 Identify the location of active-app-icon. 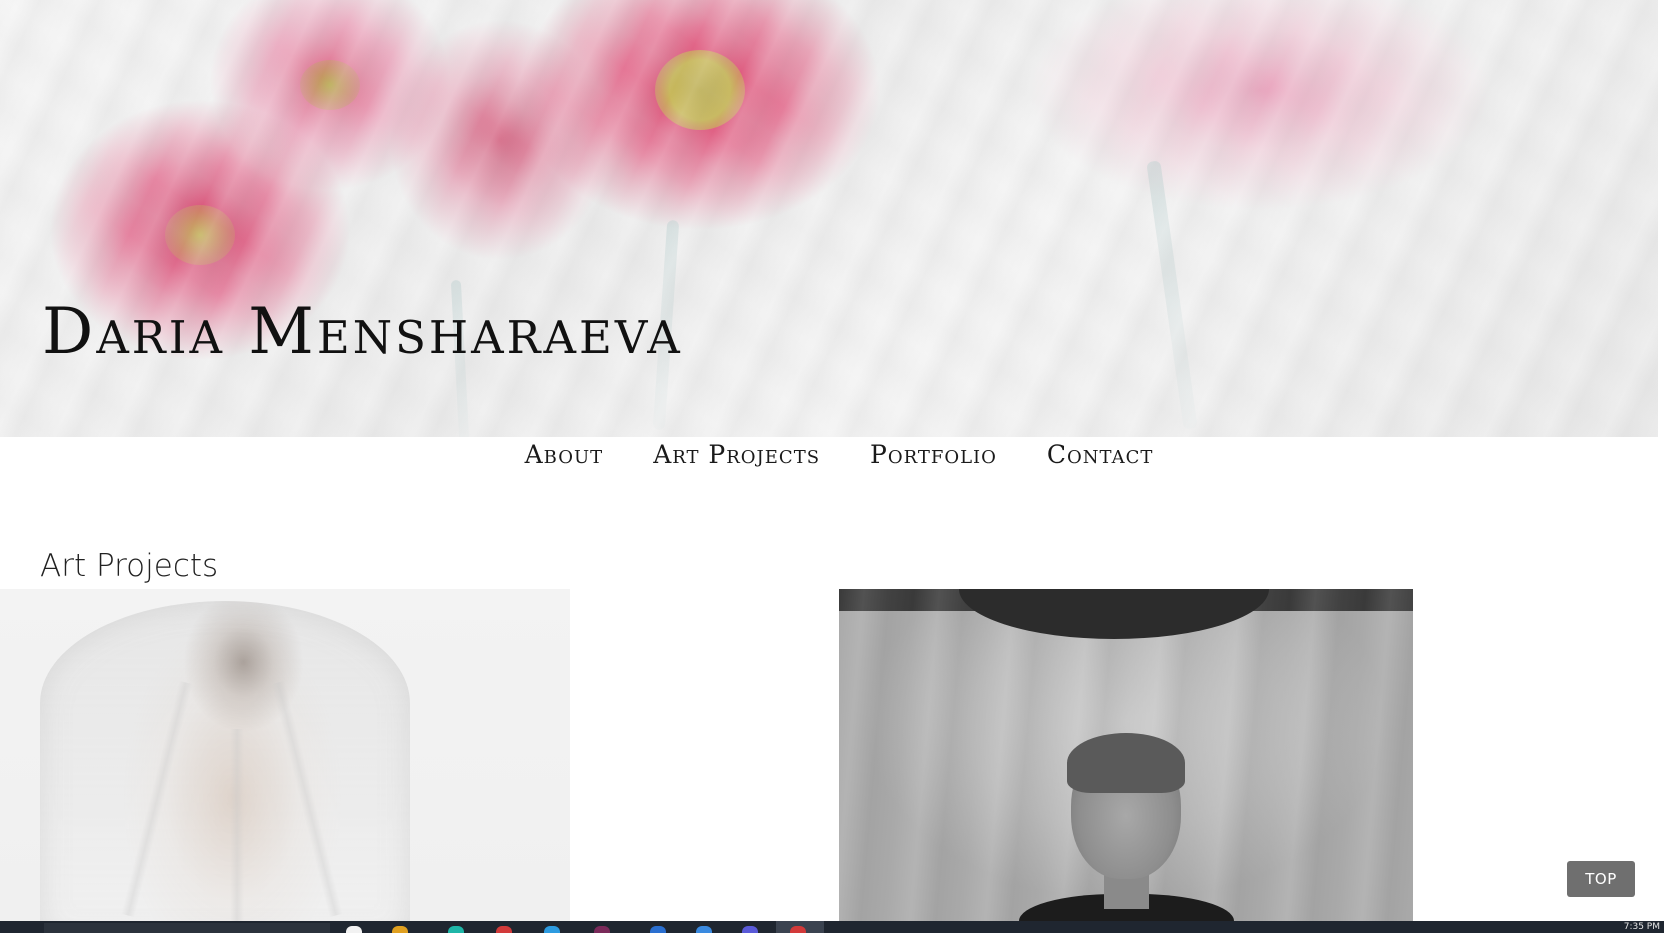
(798, 929).